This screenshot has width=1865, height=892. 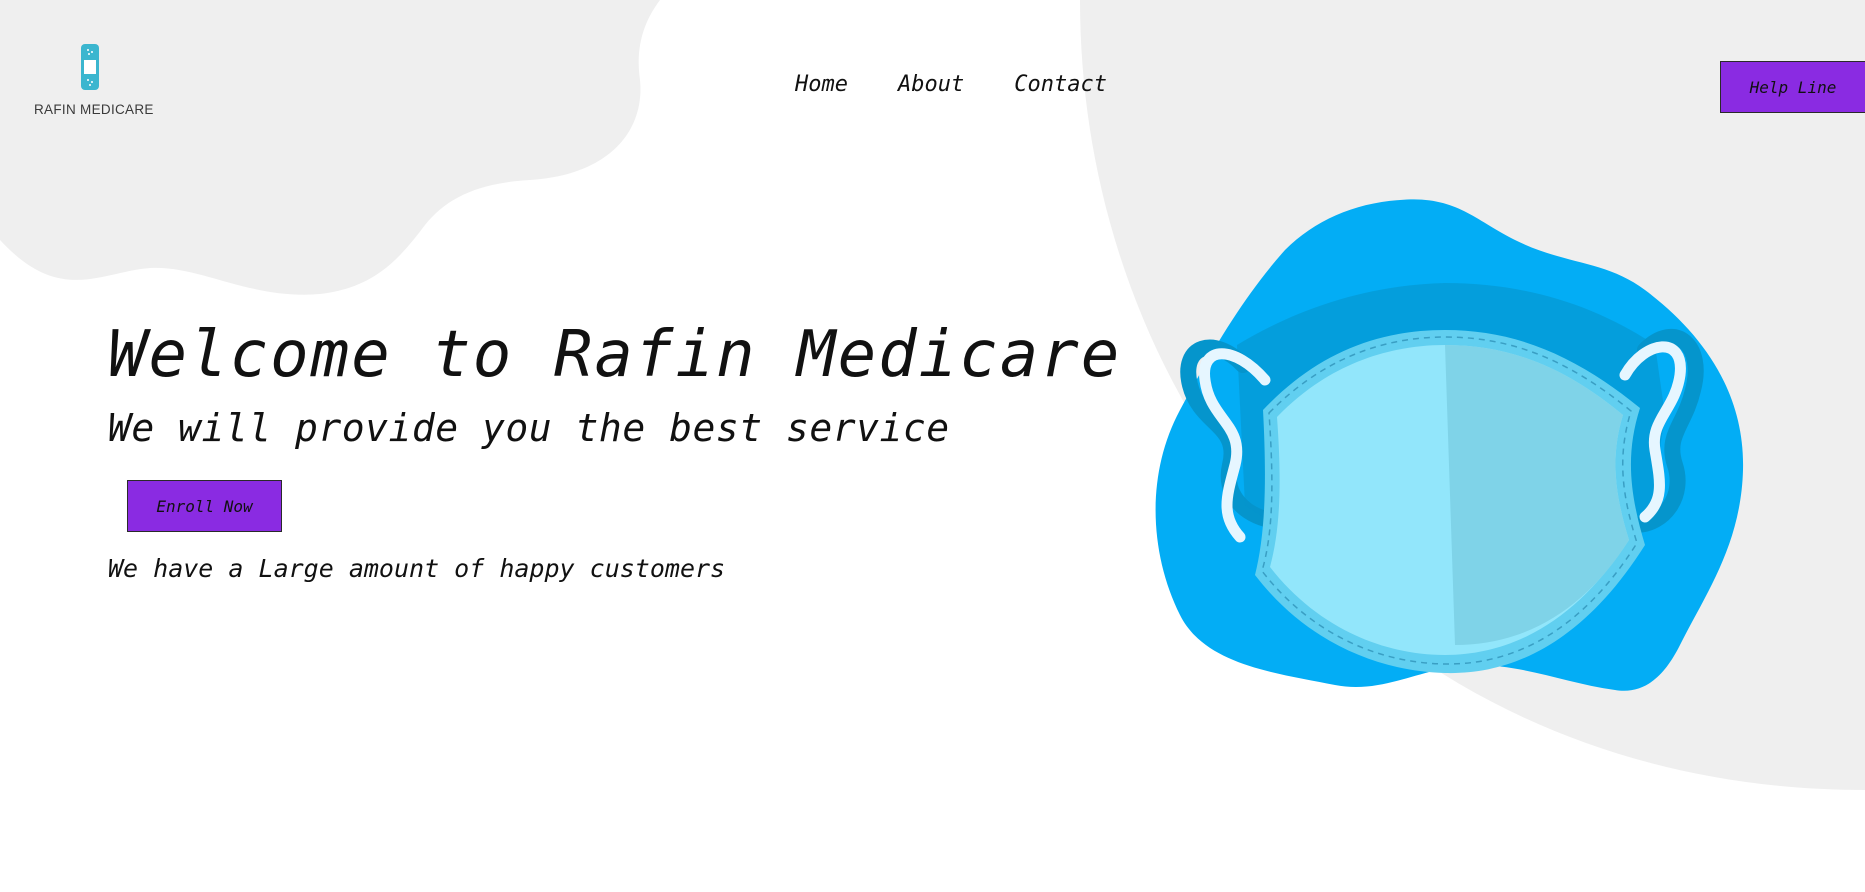 I want to click on hero-title: Welcome to Rafin Medicare, so click(x=615, y=355).